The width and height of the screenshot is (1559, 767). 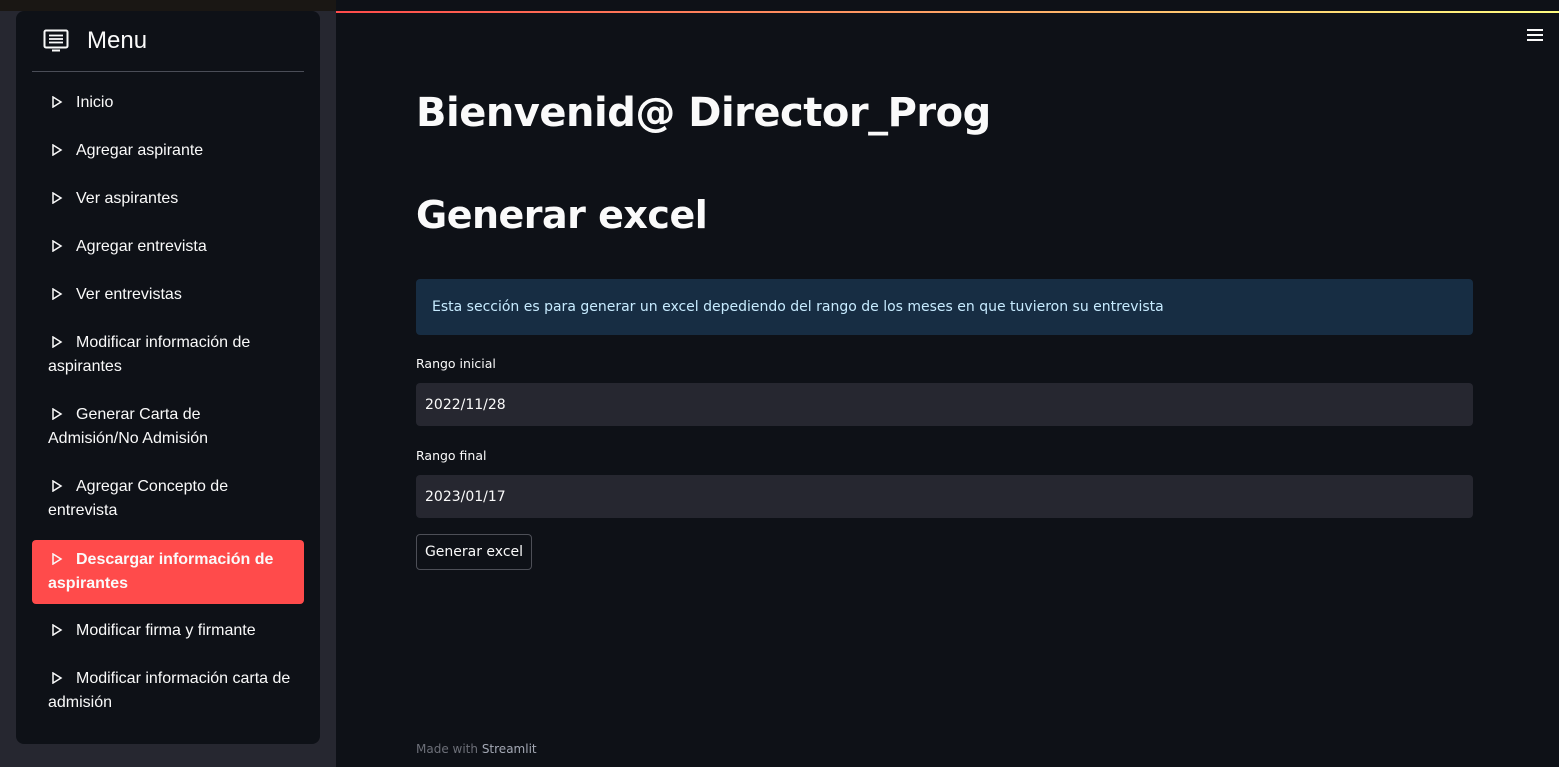 What do you see at coordinates (161, 571) in the screenshot?
I see `nav-item-label: Descargar información de aspirantes` at bounding box center [161, 571].